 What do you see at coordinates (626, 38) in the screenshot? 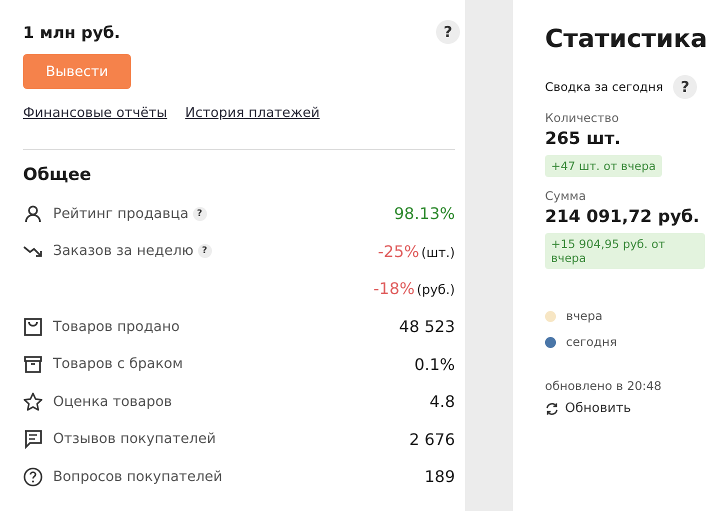
I see `panel-title: Статистика` at bounding box center [626, 38].